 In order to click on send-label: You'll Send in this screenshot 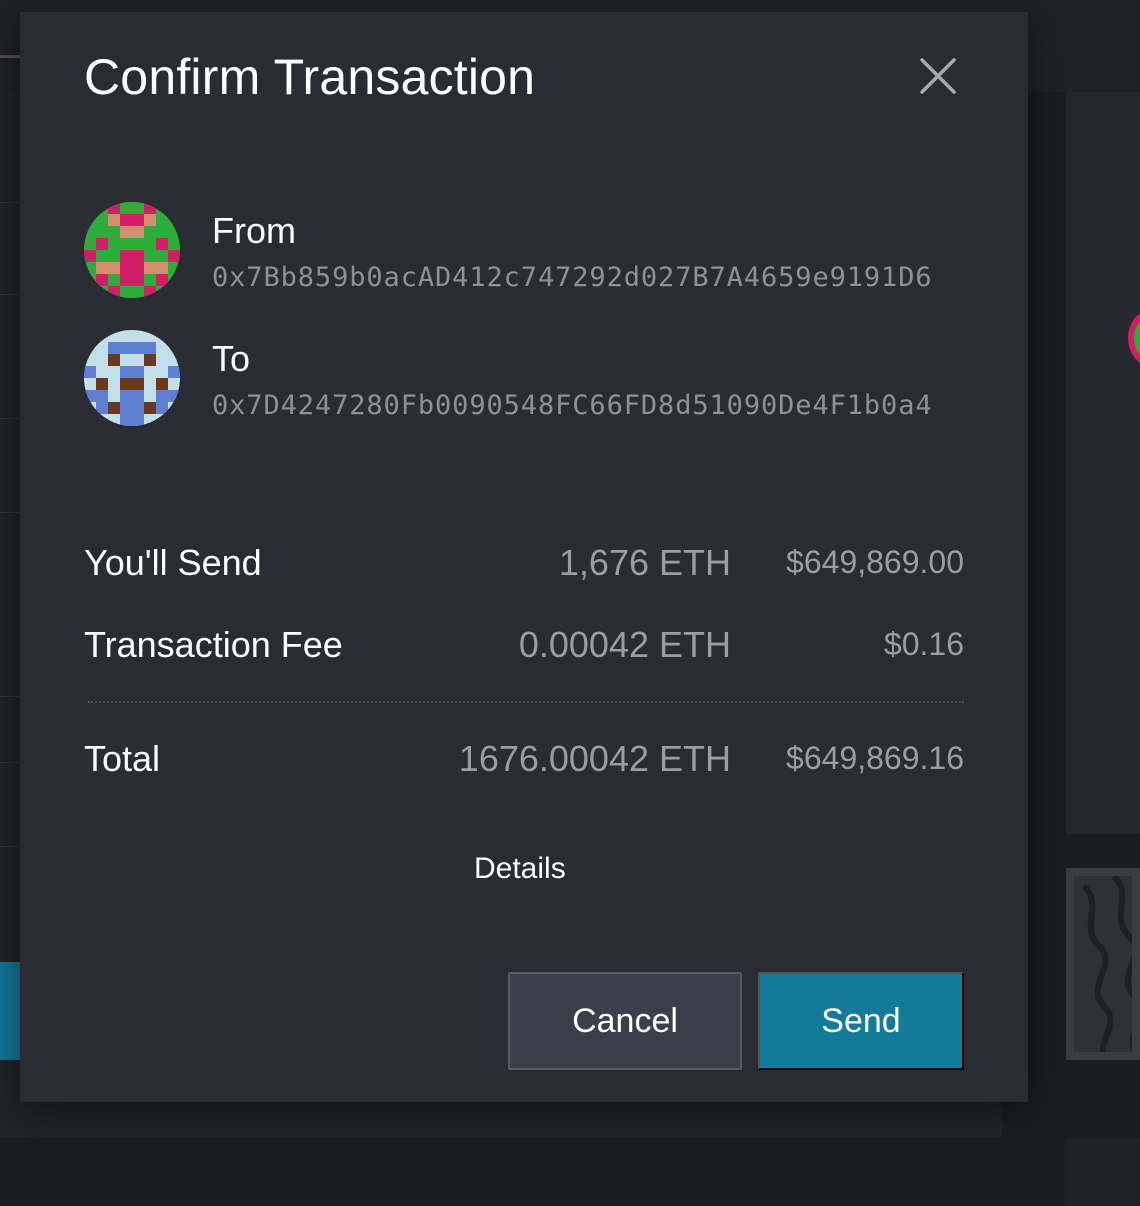, I will do `click(173, 562)`.